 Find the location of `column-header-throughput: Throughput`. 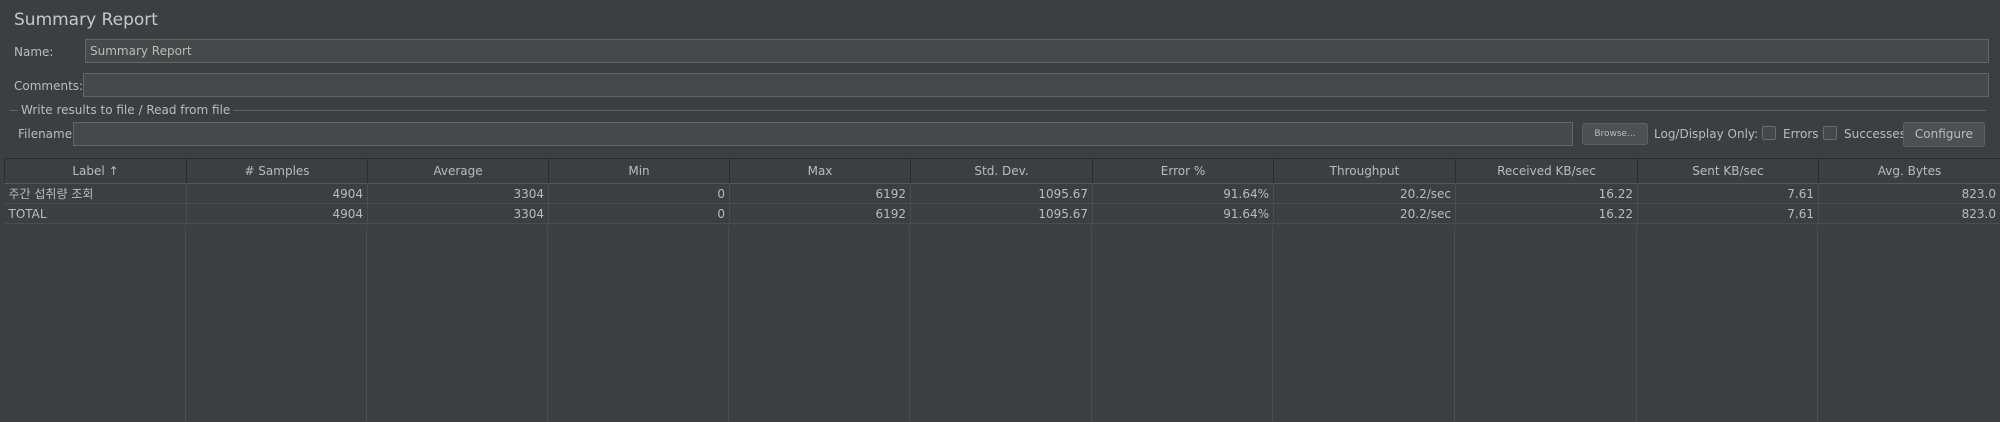

column-header-throughput: Throughput is located at coordinates (1364, 171).